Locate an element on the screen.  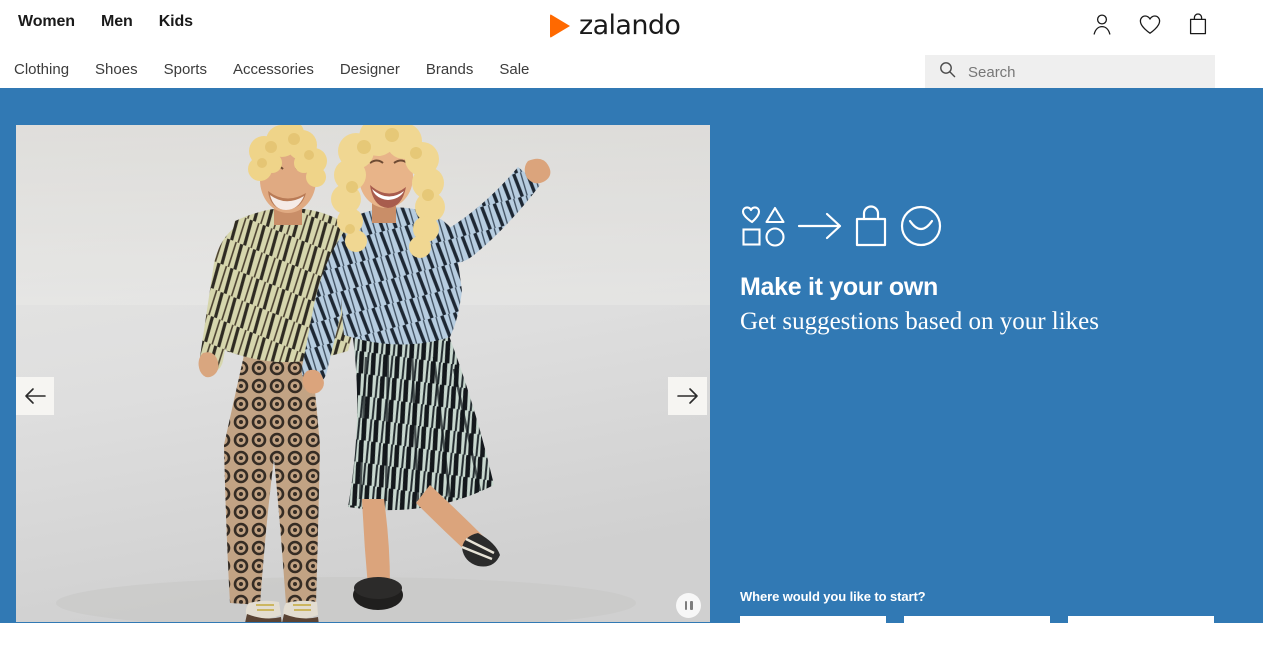
subnav-clothing: Clothing is located at coordinates (41, 69).